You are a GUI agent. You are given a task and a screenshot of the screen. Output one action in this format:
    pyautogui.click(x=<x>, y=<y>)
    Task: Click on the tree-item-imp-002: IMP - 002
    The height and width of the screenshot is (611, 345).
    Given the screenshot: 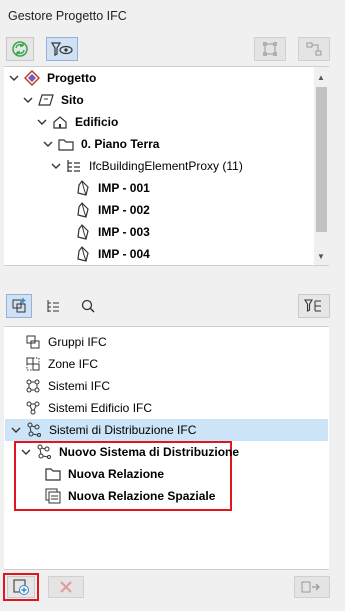 What is the action you would take?
    pyautogui.click(x=112, y=210)
    